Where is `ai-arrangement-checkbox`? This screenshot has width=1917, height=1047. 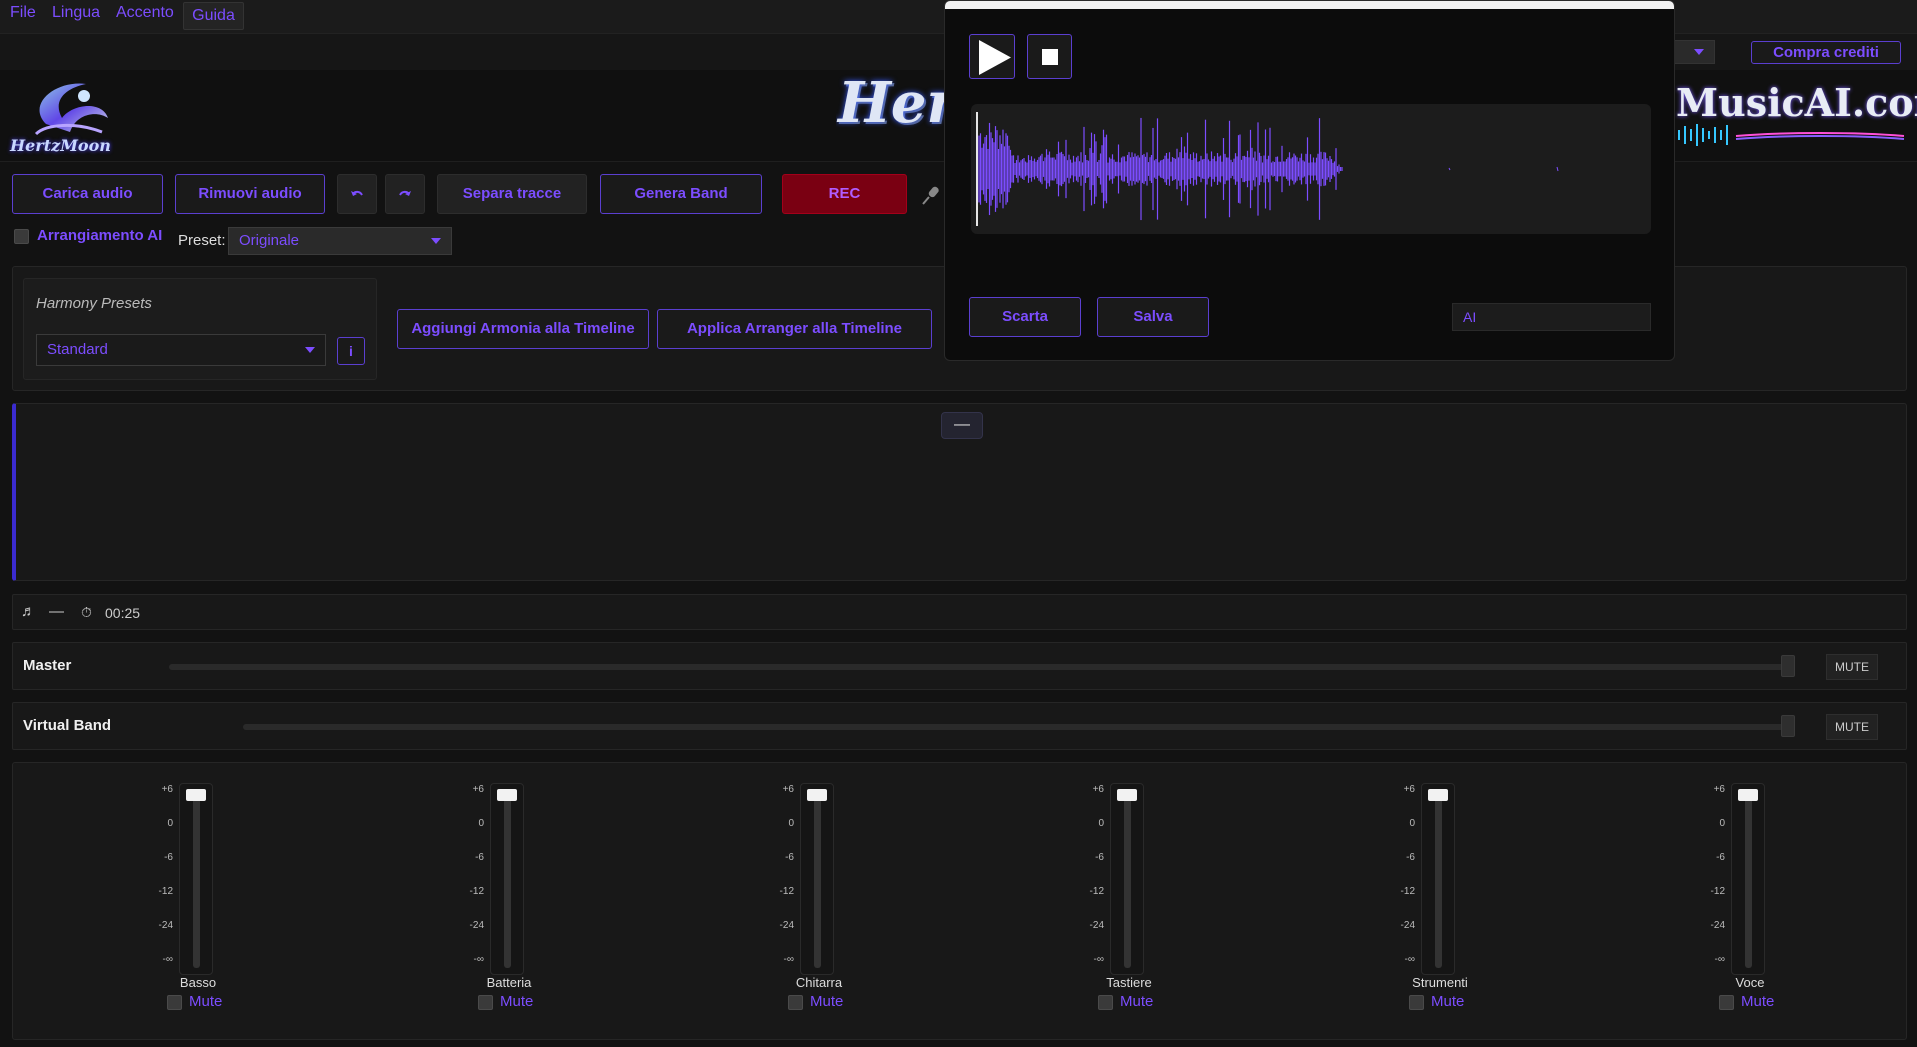
ai-arrangement-checkbox is located at coordinates (21, 236).